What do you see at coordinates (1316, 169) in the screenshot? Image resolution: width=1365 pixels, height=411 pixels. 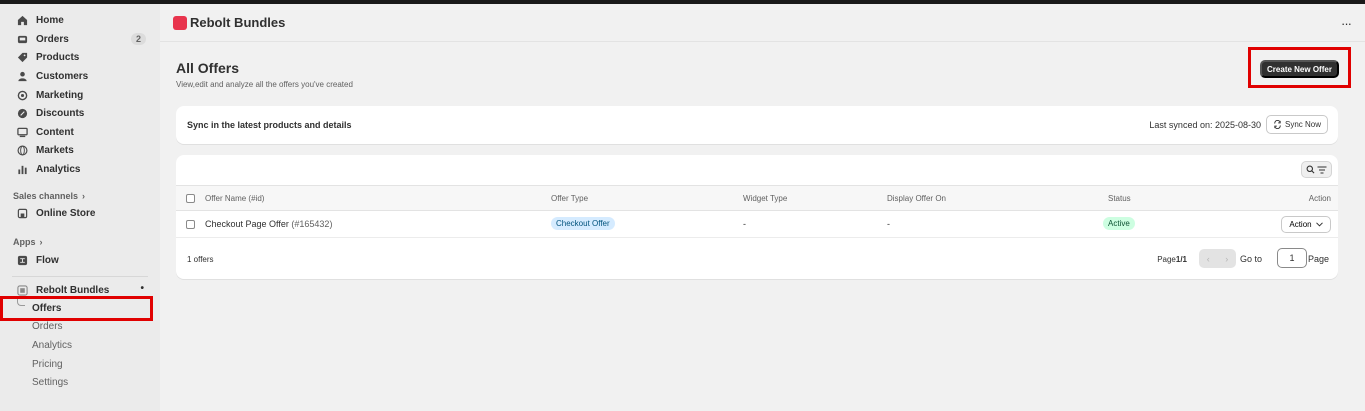 I see `search-filter-button` at bounding box center [1316, 169].